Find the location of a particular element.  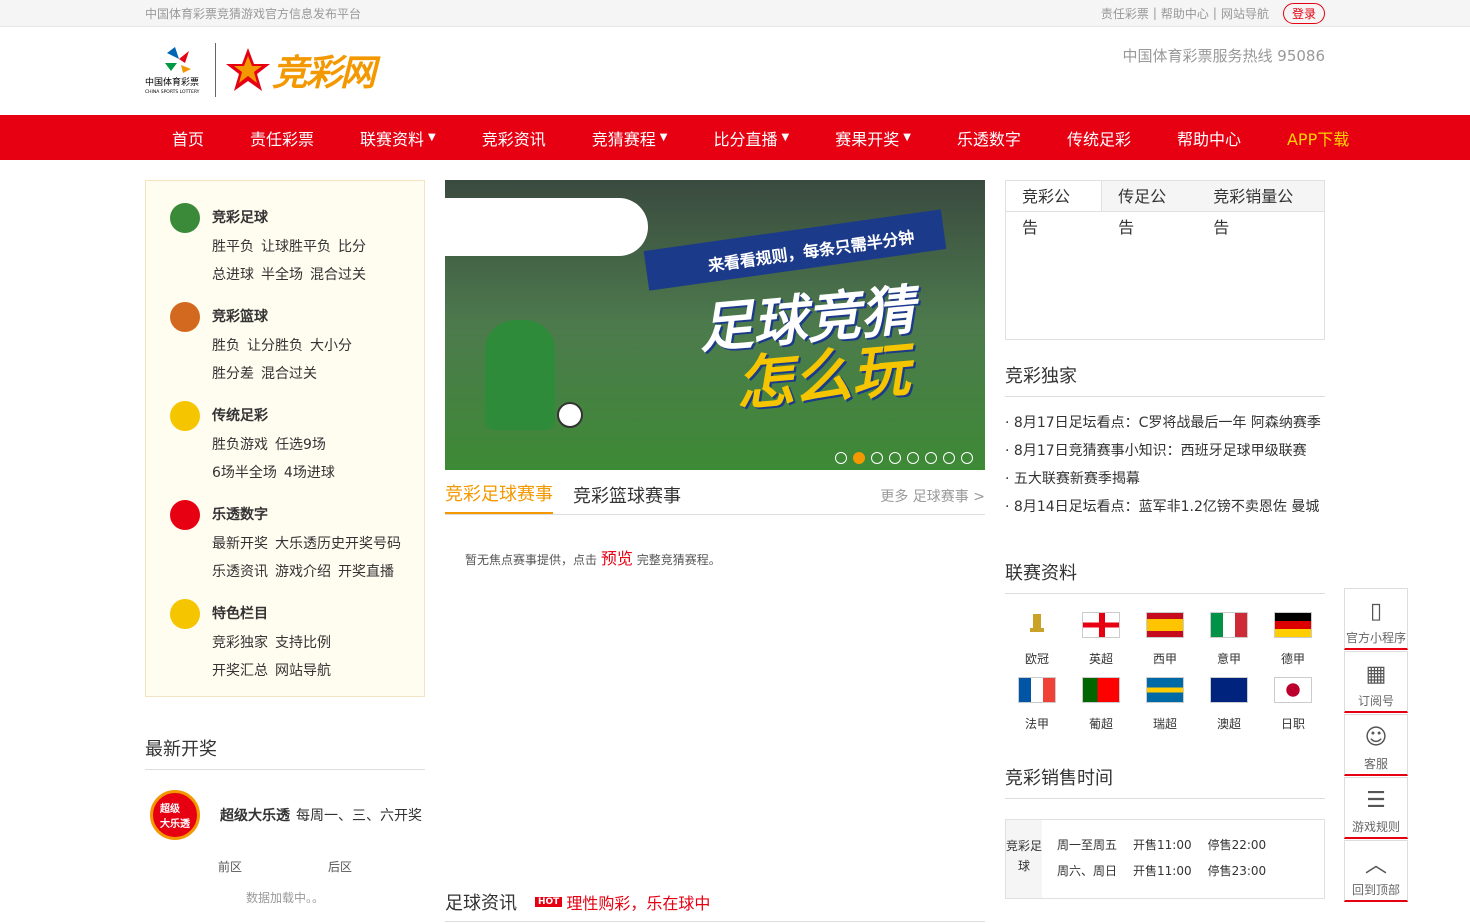

site-logo: 中国体育彩票 CHINA SPORTS LOTTERY 竞彩网 is located at coordinates (260, 70).